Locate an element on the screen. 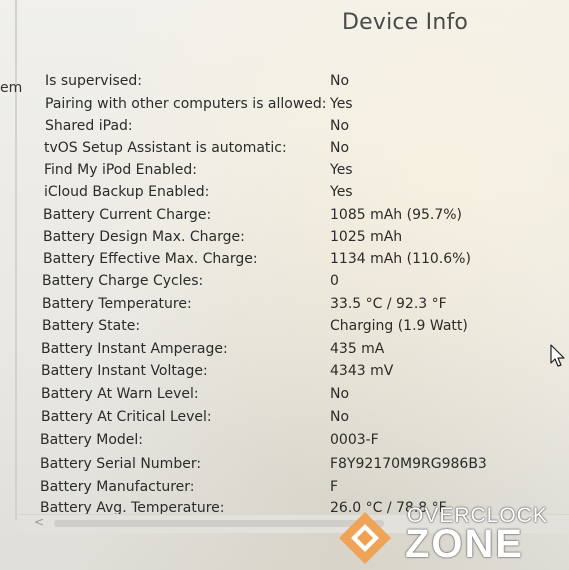  info-label: Find My iPod Enabled: is located at coordinates (120, 170).